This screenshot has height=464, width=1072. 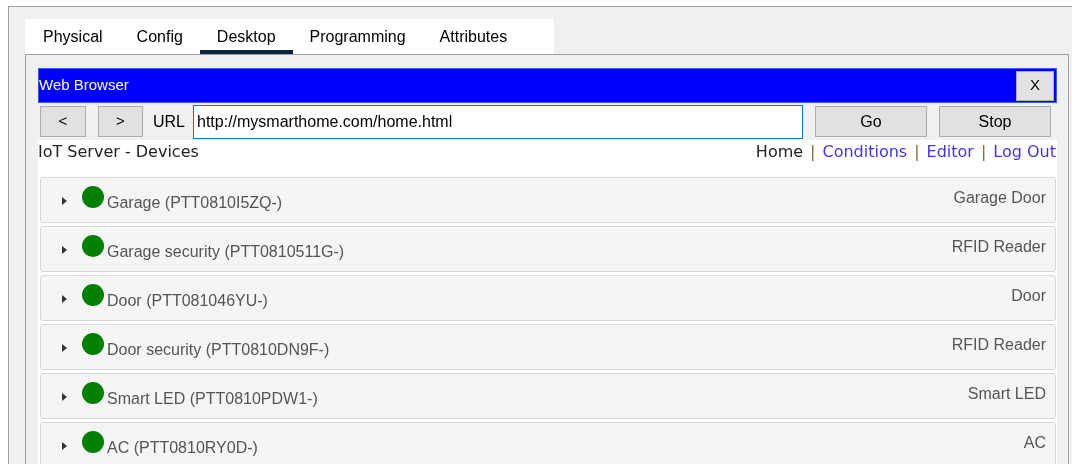 I want to click on window-title: Web Browser, so click(x=84, y=85).